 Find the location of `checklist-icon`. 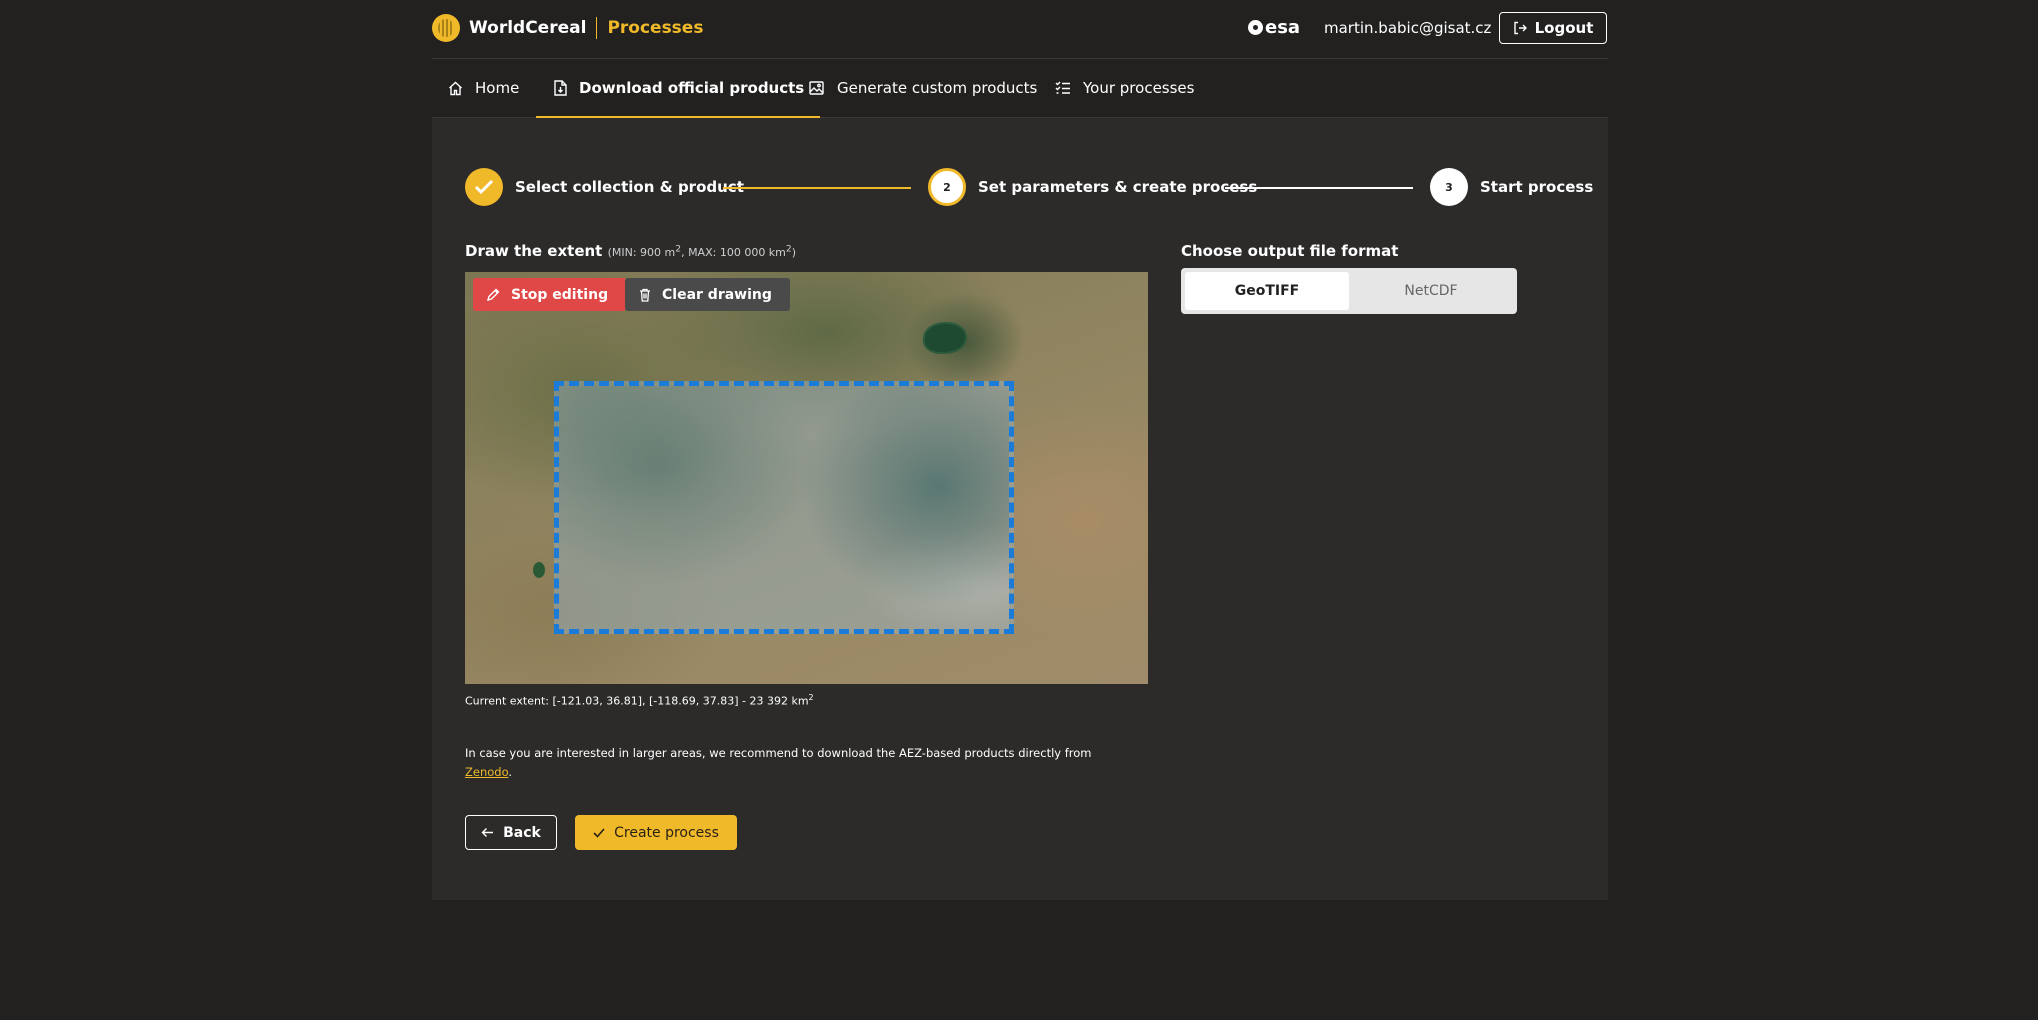

checklist-icon is located at coordinates (1062, 87).